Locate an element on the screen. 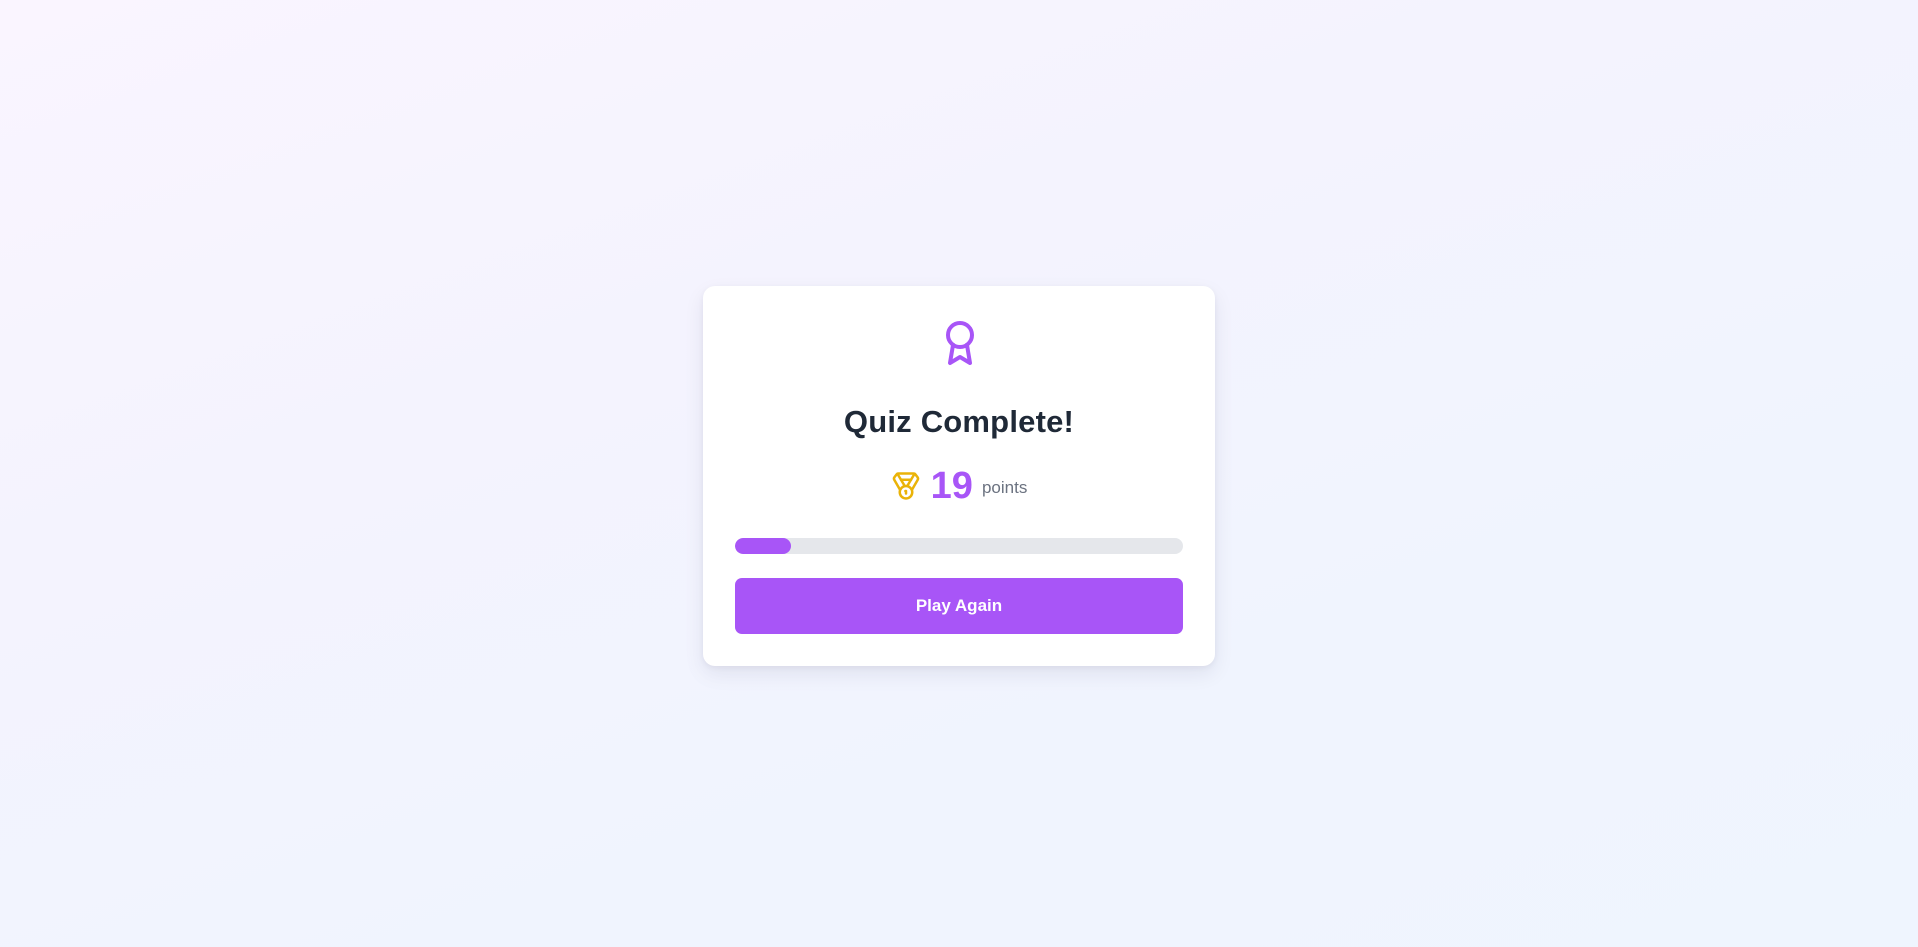 The width and height of the screenshot is (1918, 947). medal-icon is located at coordinates (905, 486).